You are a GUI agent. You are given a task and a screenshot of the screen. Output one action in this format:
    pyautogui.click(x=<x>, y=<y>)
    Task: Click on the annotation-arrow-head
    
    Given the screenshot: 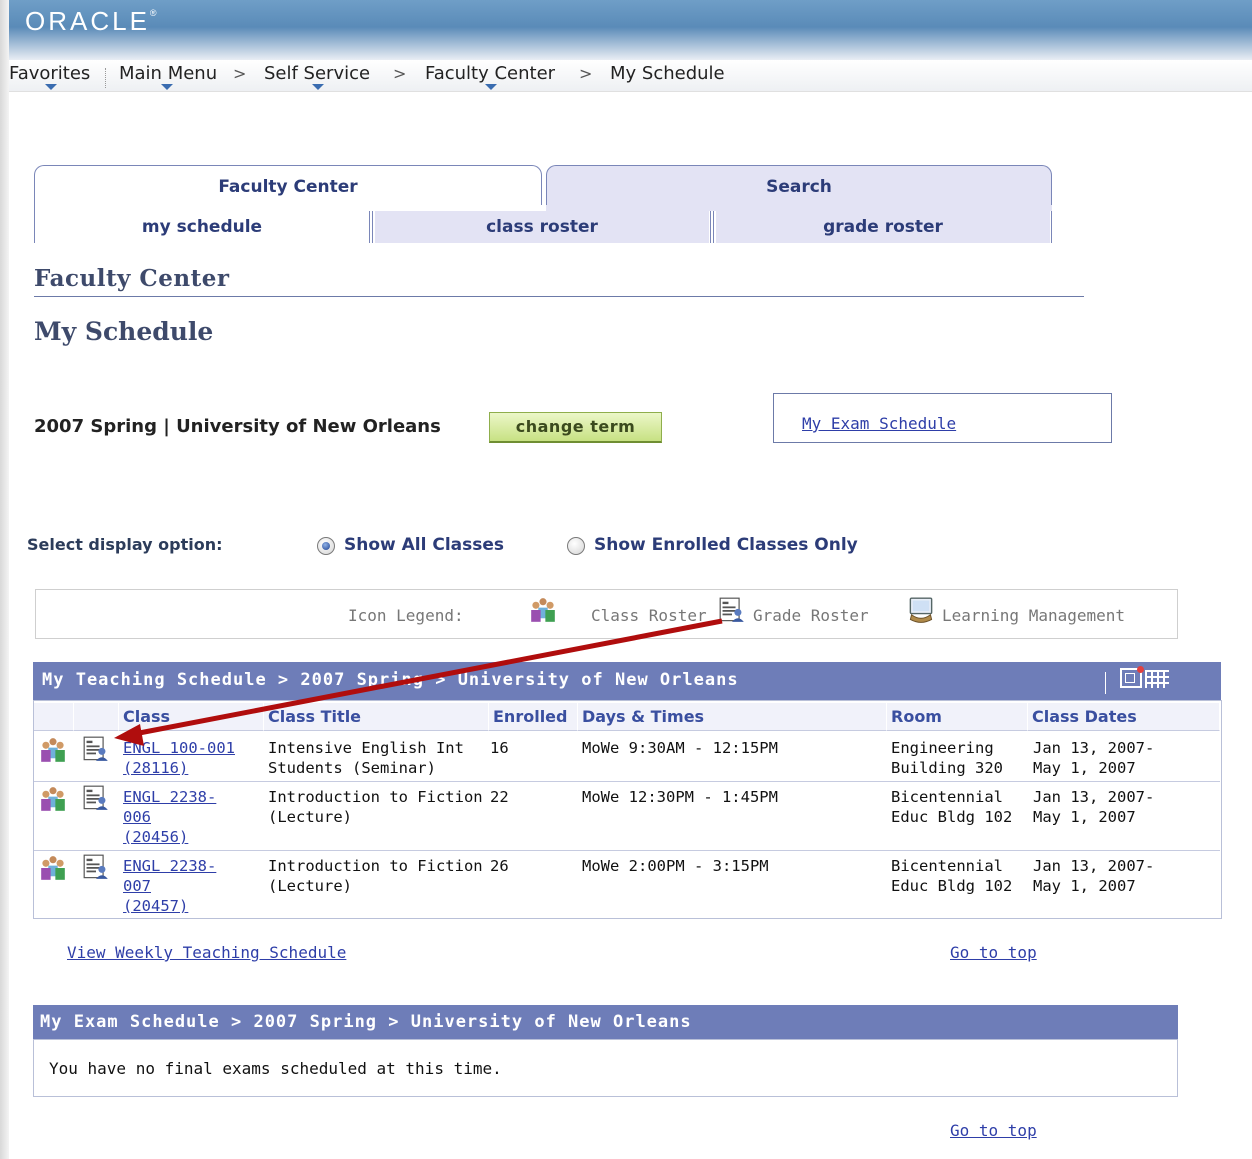 What is the action you would take?
    pyautogui.click(x=129, y=735)
    